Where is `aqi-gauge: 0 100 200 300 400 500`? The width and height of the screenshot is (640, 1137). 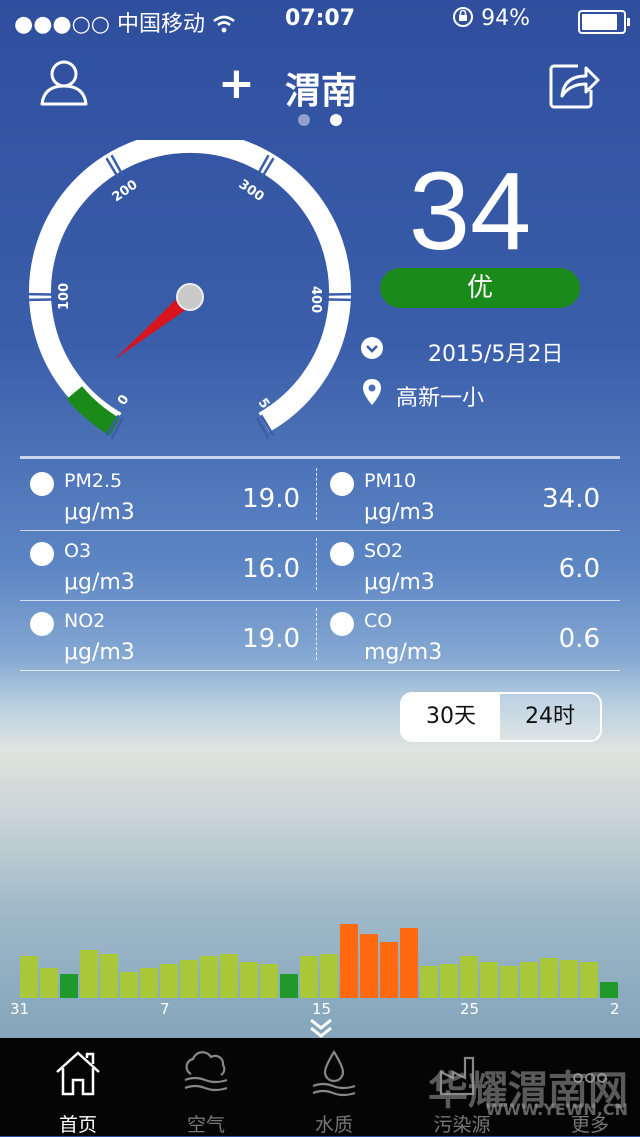 aqi-gauge: 0 100 200 300 400 500 is located at coordinates (190, 290).